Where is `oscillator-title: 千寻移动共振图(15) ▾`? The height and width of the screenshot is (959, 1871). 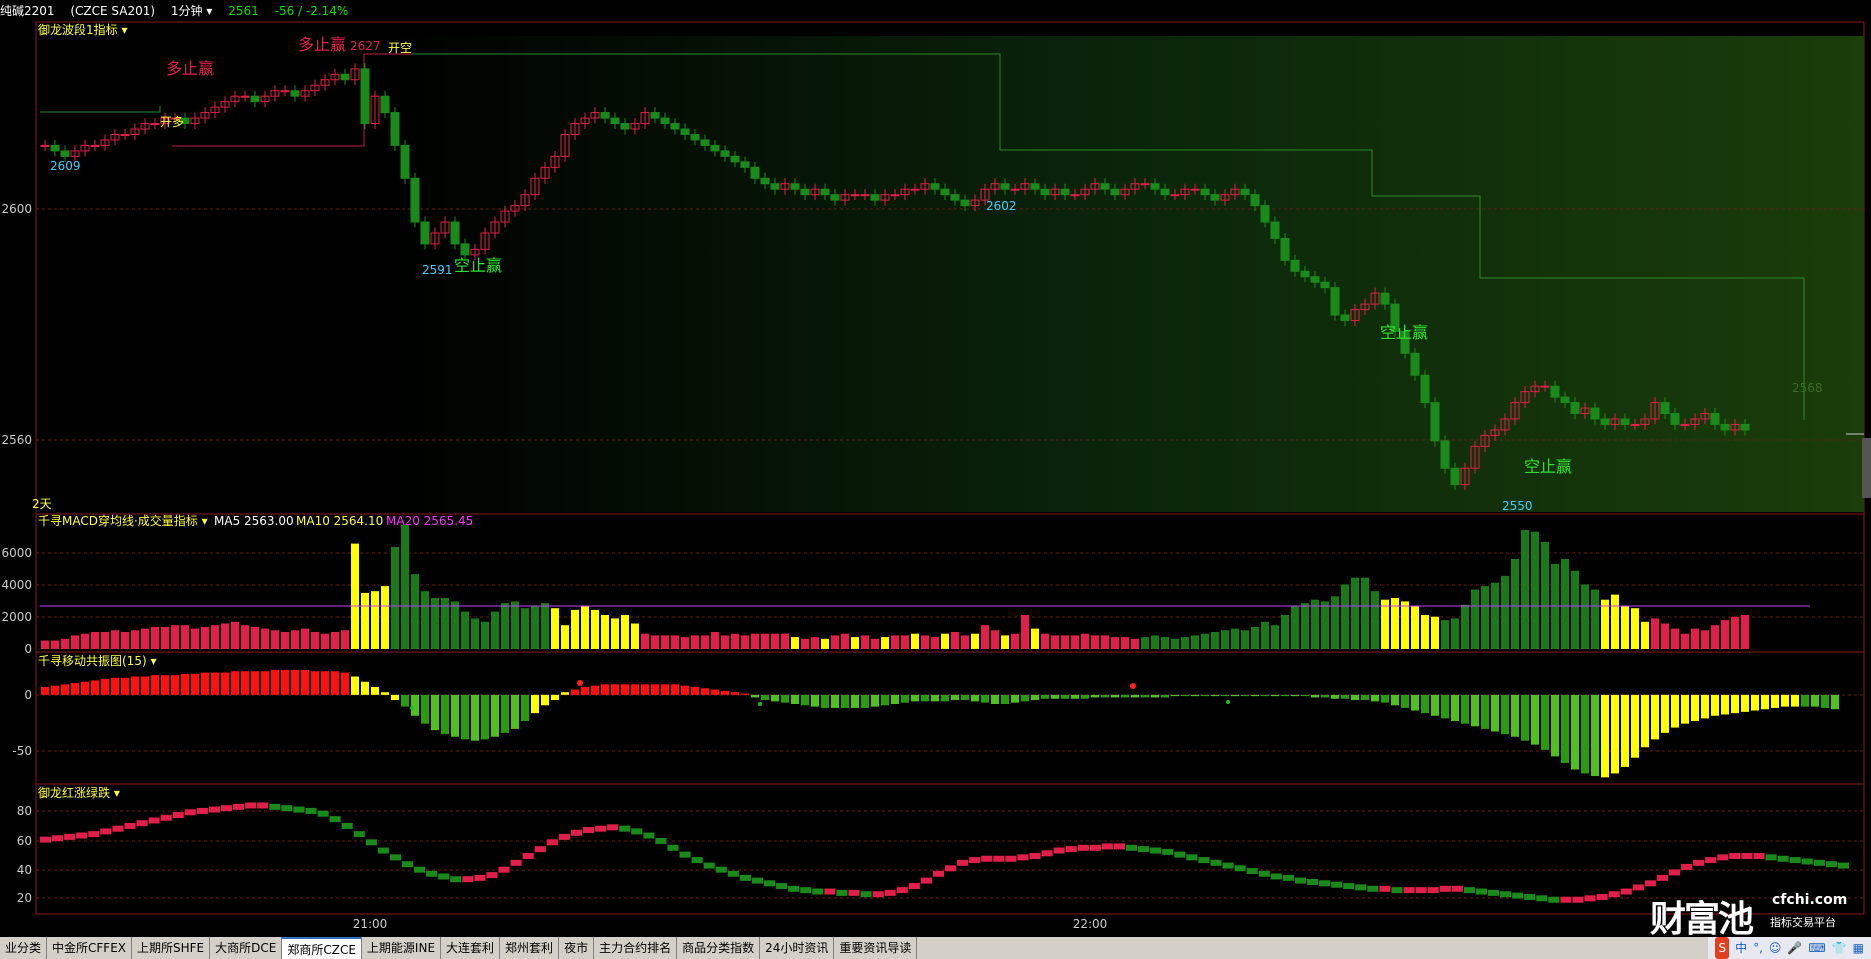
oscillator-title: 千寻移动共振图(15) ▾ is located at coordinates (97, 661).